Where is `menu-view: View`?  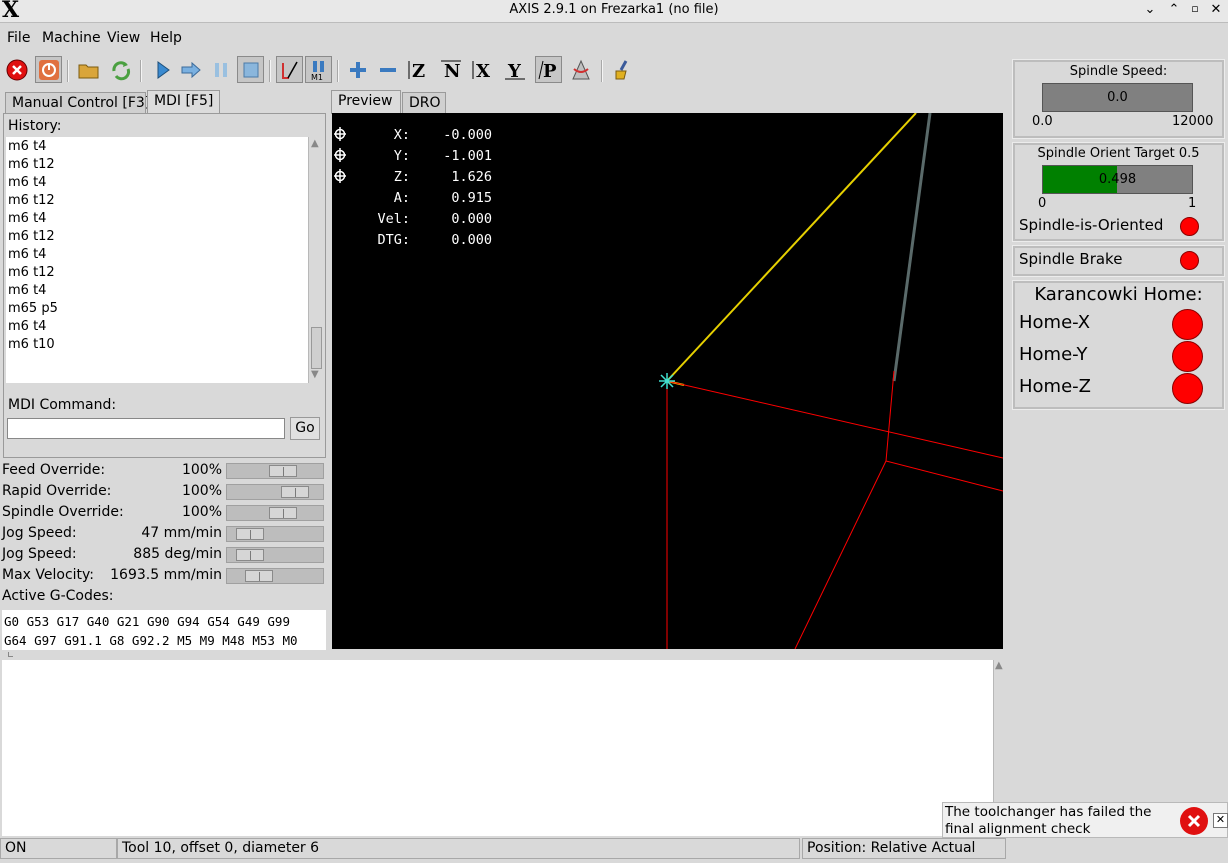
menu-view: View is located at coordinates (123, 38).